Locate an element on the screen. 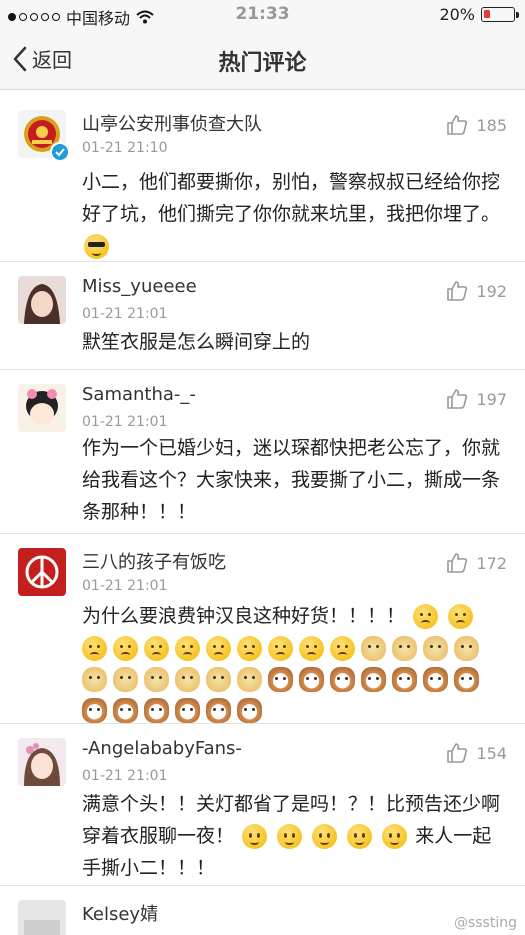 The width and height of the screenshot is (525, 935). nav-bar: 返回 热门评论 is located at coordinates (262, 60).